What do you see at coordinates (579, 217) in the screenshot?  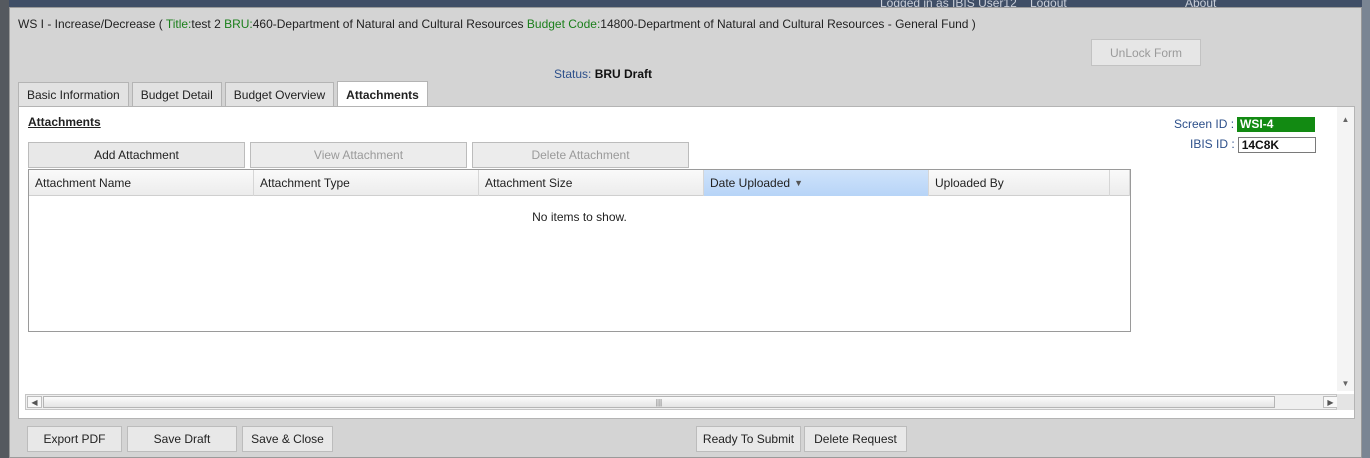 I see `empty-grid-message: No items to show.` at bounding box center [579, 217].